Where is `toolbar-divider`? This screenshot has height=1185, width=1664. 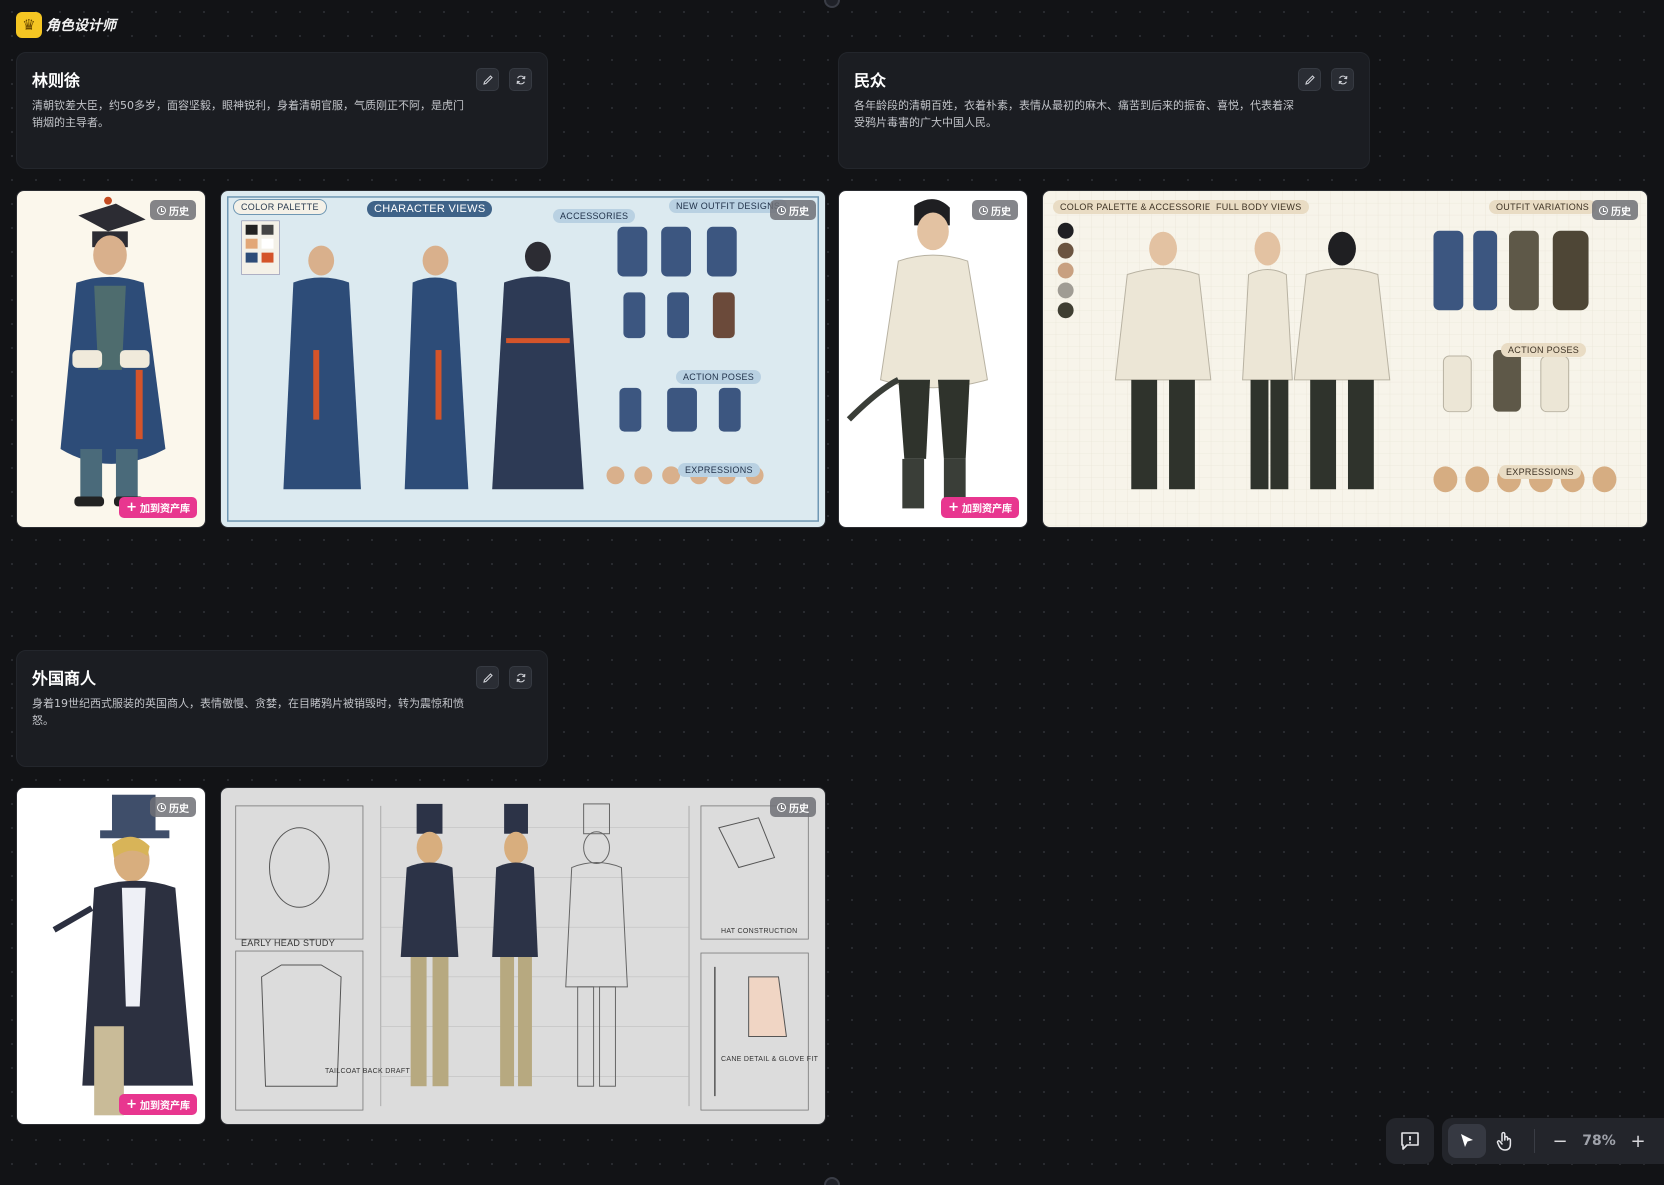 toolbar-divider is located at coordinates (1534, 1141).